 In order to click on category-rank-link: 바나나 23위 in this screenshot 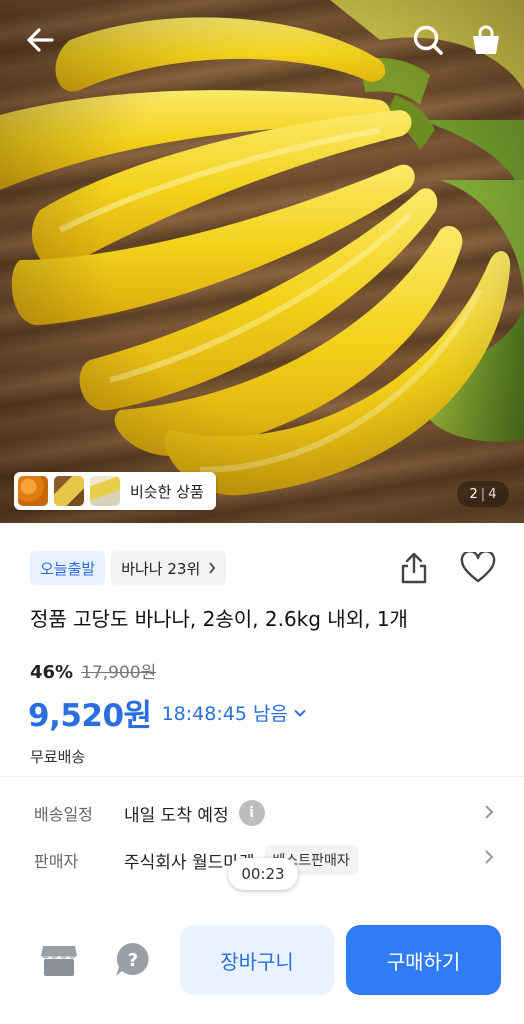, I will do `click(169, 568)`.